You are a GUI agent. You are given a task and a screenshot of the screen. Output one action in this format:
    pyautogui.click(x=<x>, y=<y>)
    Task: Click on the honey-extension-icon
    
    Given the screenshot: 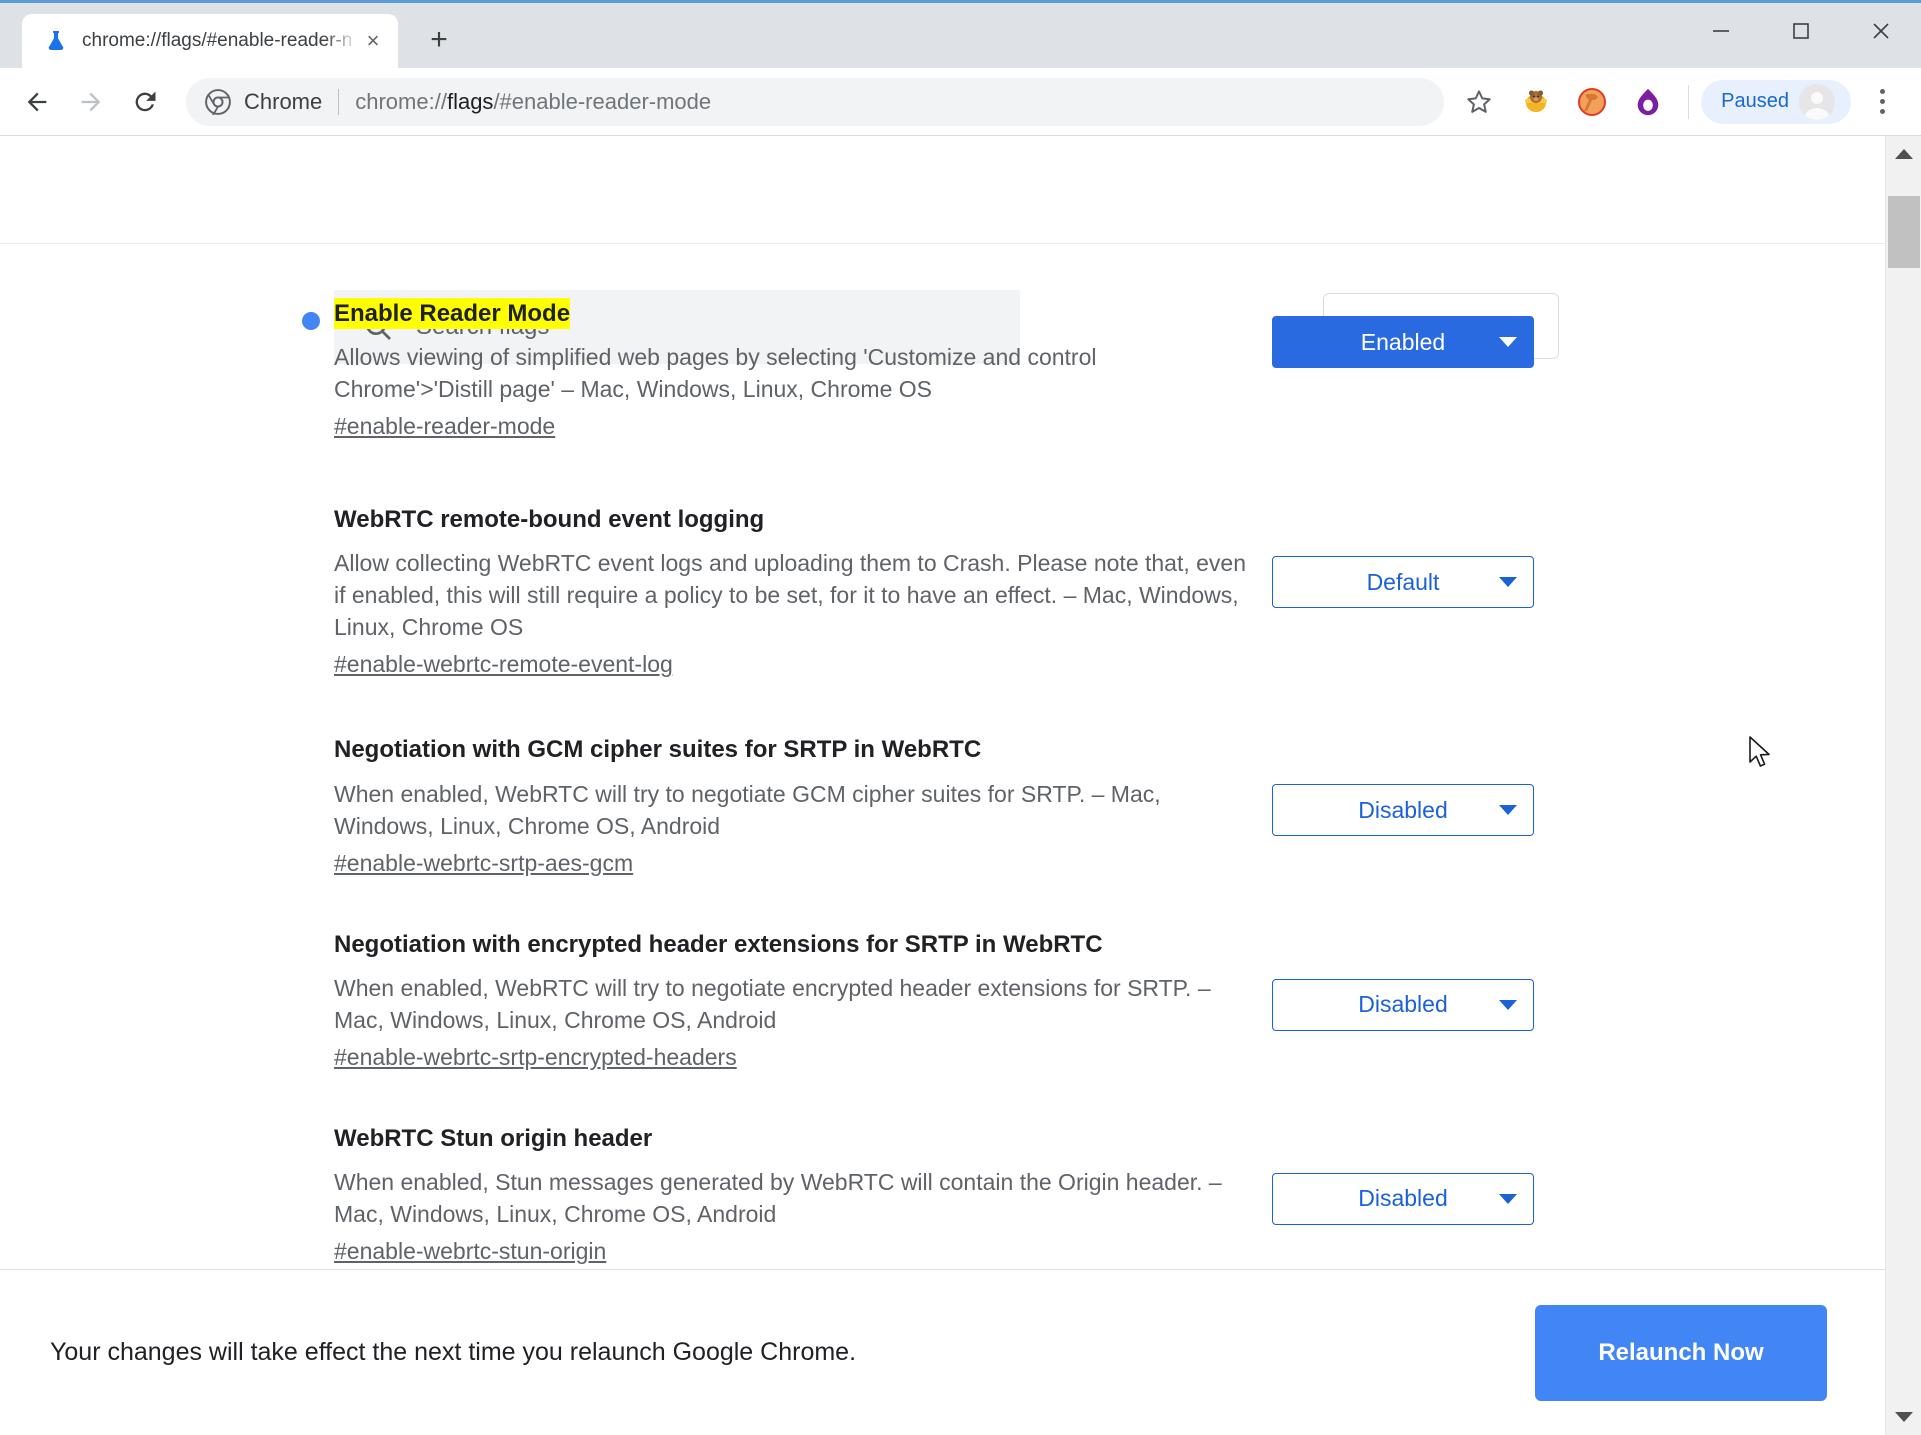 What is the action you would take?
    pyautogui.click(x=1536, y=102)
    